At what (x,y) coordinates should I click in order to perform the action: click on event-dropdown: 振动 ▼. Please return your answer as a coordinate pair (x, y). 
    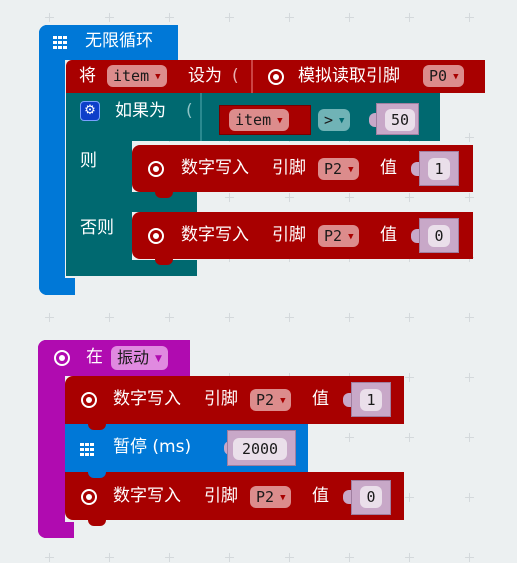
    Looking at the image, I should click on (139, 358).